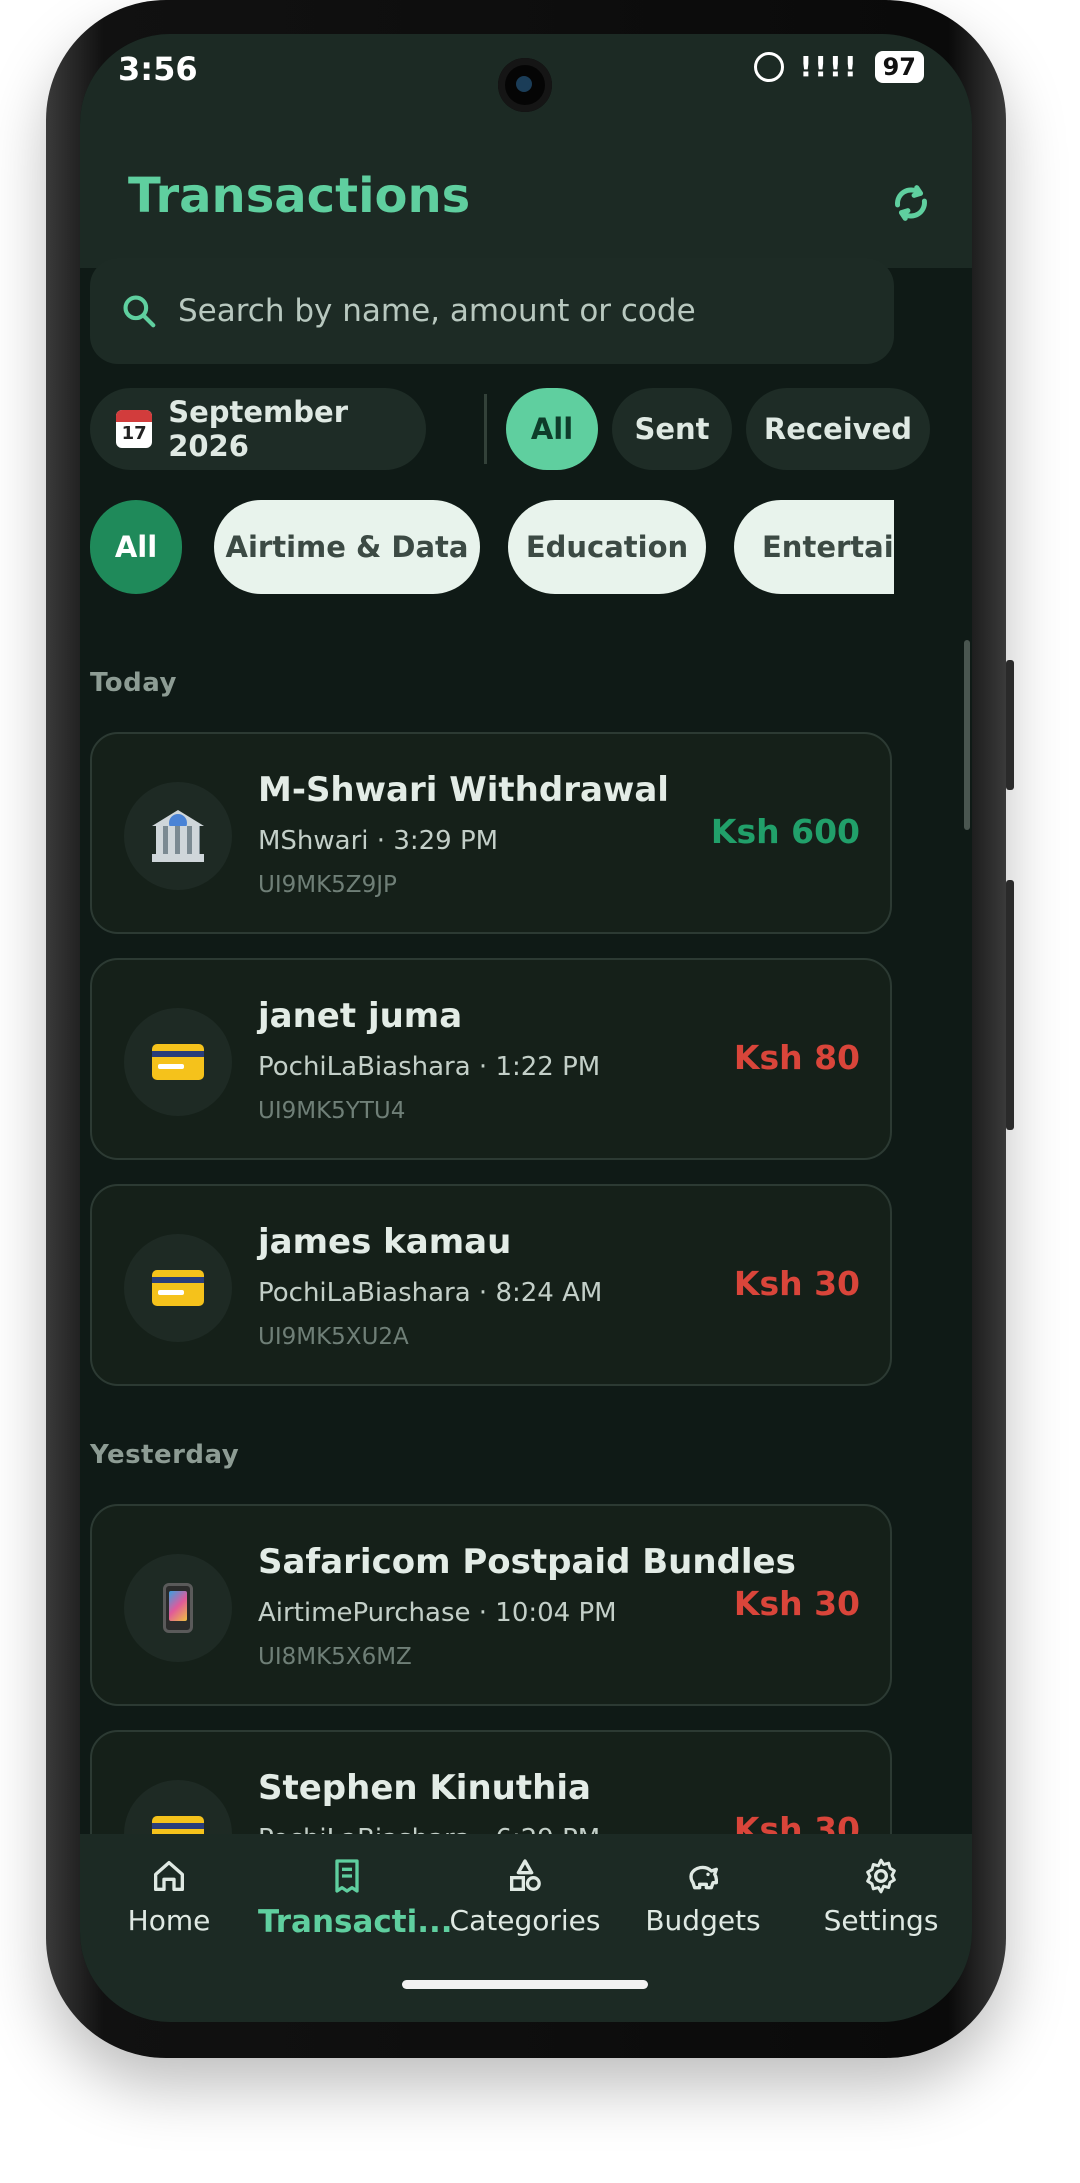 The width and height of the screenshot is (1080, 2183). I want to click on section-header-yesterday: Yesterday, so click(165, 1455).